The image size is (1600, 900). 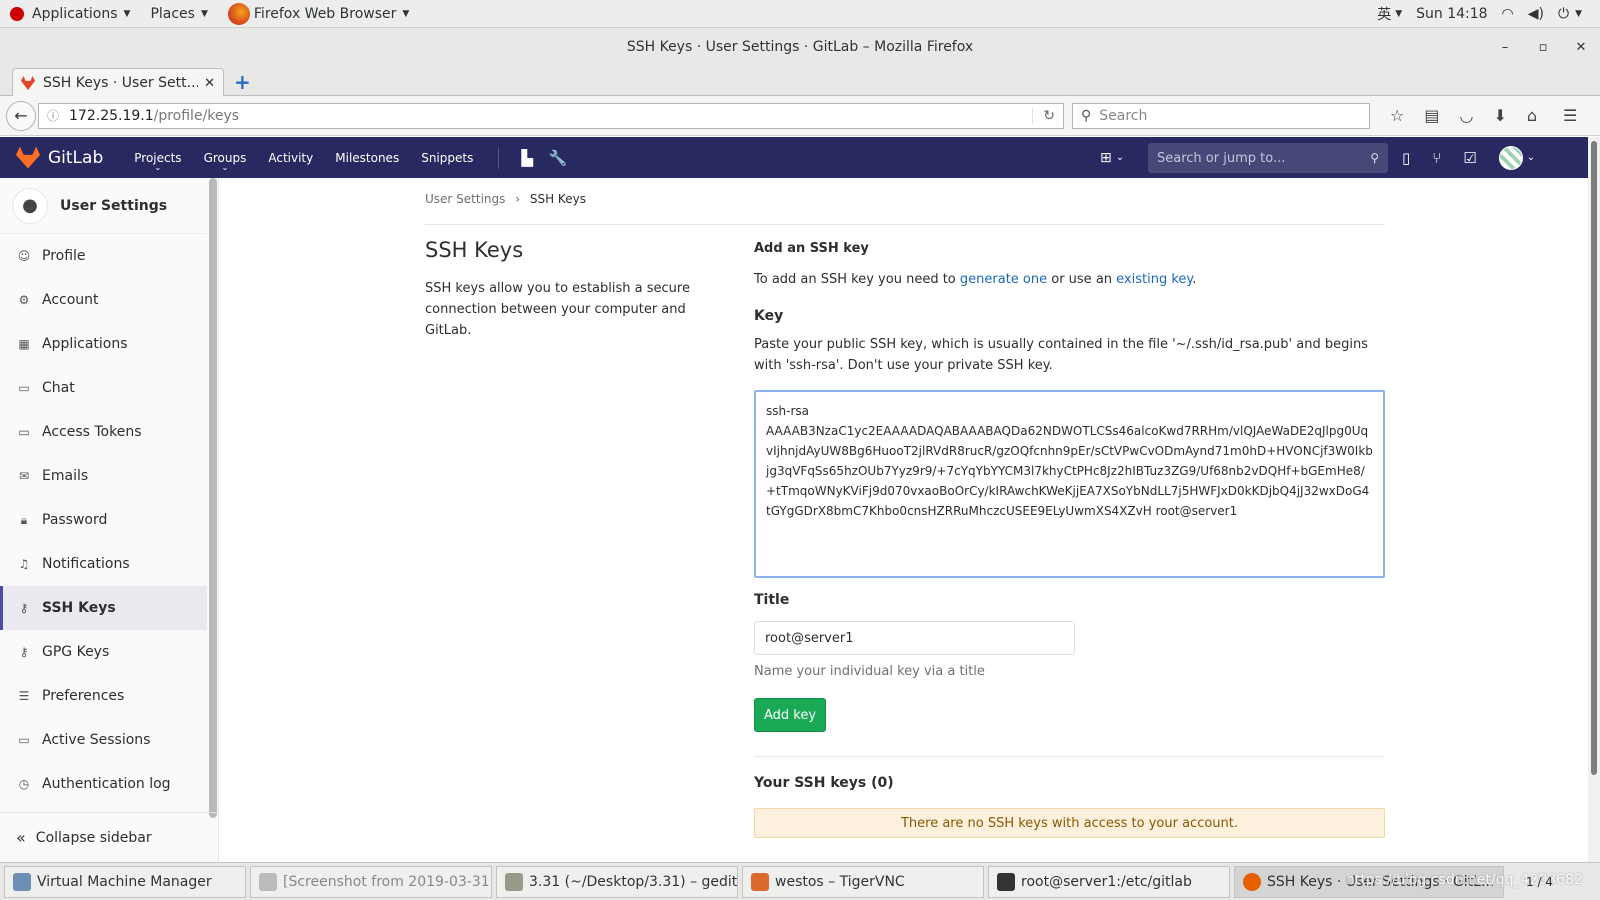 I want to click on nav-projects: Projects ⌄, so click(x=157, y=161).